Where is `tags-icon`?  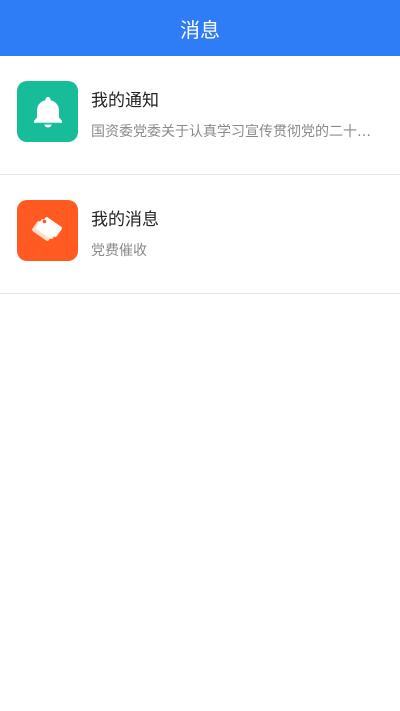
tags-icon is located at coordinates (46, 228).